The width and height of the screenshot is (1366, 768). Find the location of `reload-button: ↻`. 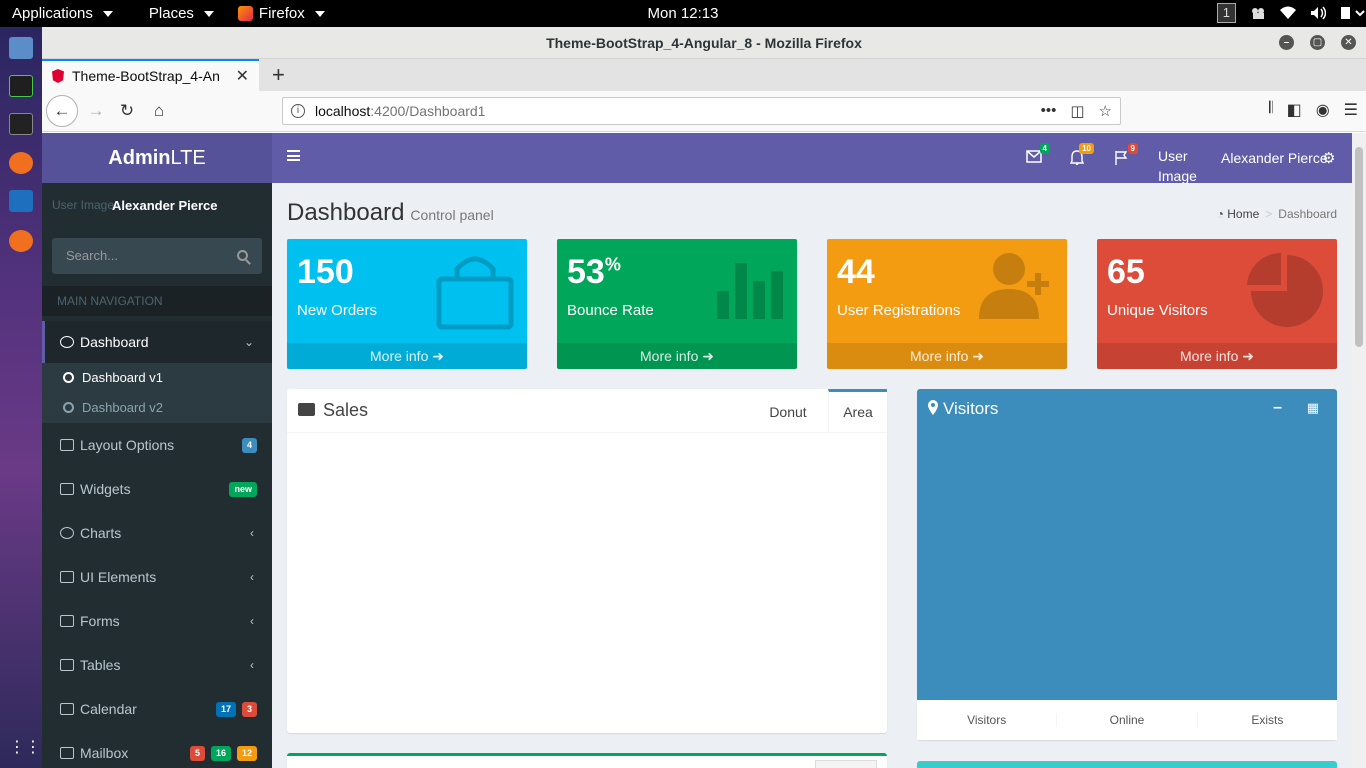

reload-button: ↻ is located at coordinates (127, 111).